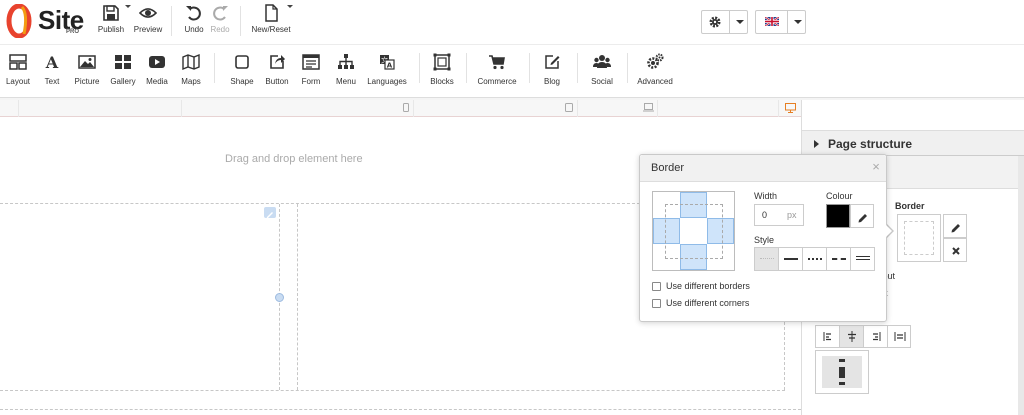 The width and height of the screenshot is (1024, 415). I want to click on colour-picker-button, so click(862, 216).